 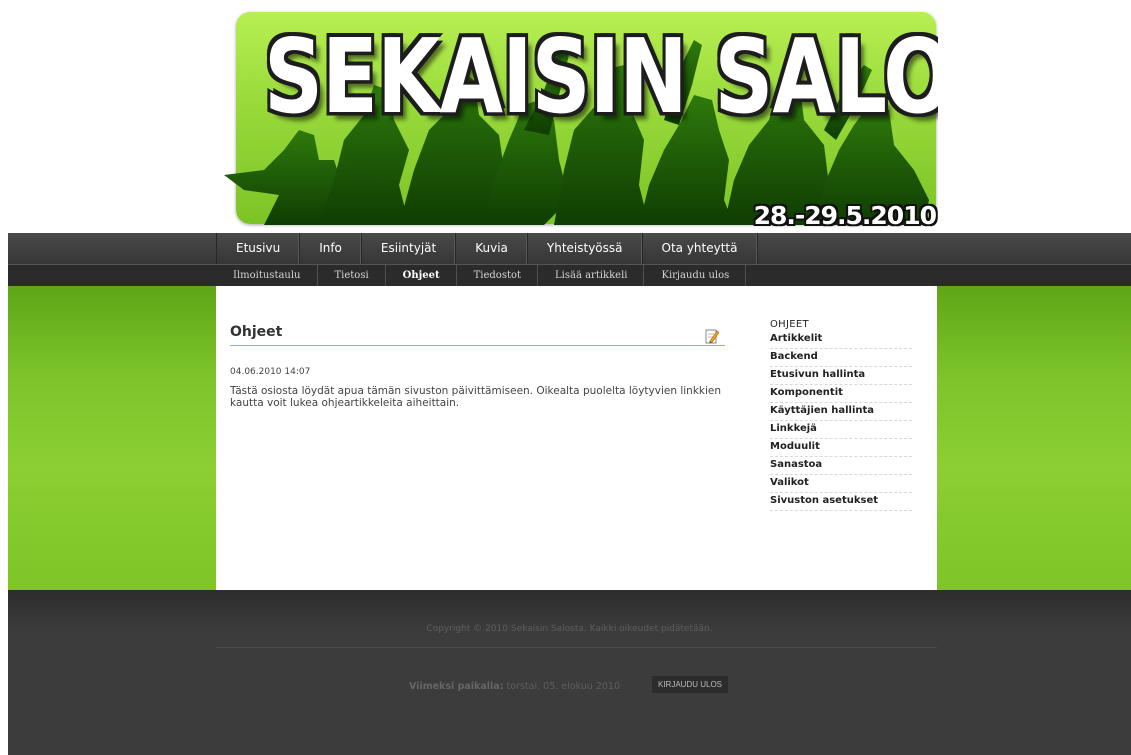 What do you see at coordinates (841, 502) in the screenshot?
I see `side-item-sivuston-asetukset: Sivuston asetukset` at bounding box center [841, 502].